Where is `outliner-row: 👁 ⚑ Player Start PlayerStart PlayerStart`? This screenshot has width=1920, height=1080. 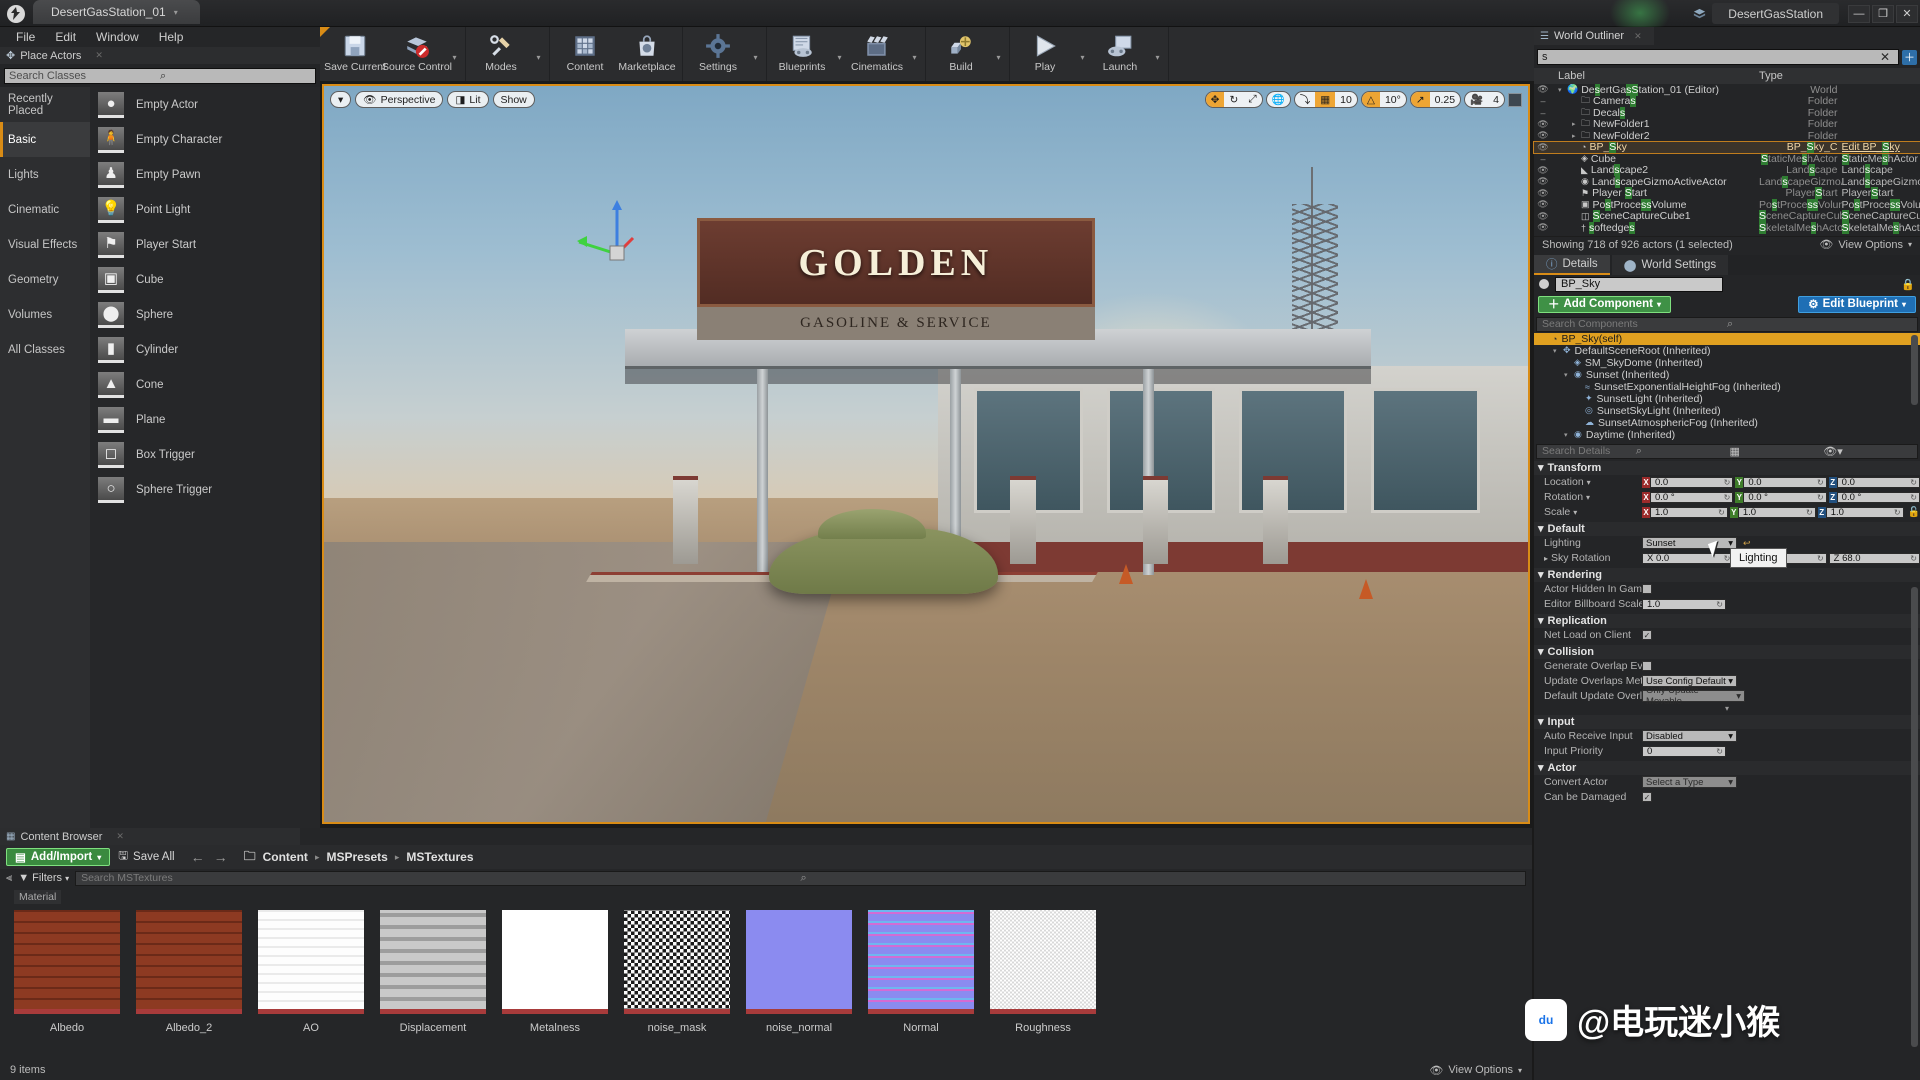 outliner-row: 👁 ⚑ Player Start PlayerStart PlayerStart is located at coordinates (1727, 193).